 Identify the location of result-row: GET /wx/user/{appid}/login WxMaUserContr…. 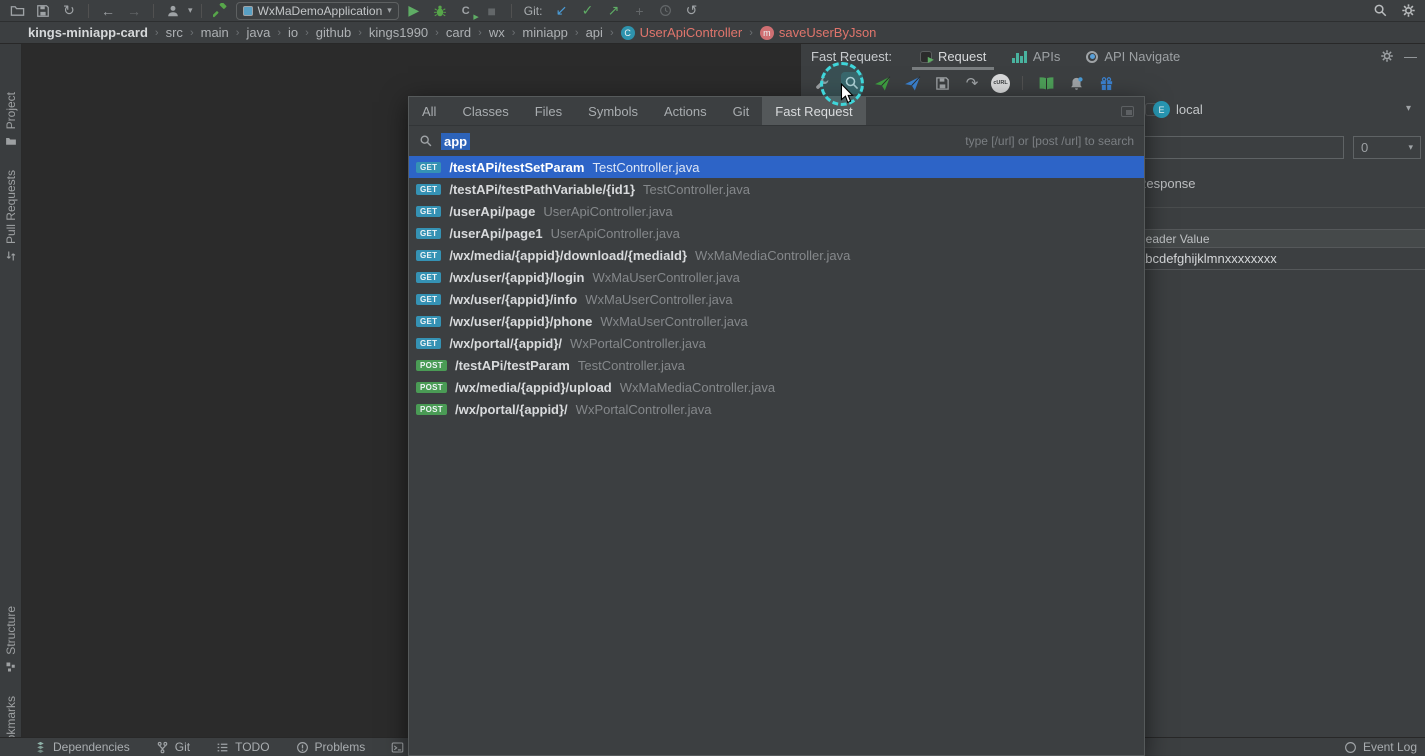
(776, 277).